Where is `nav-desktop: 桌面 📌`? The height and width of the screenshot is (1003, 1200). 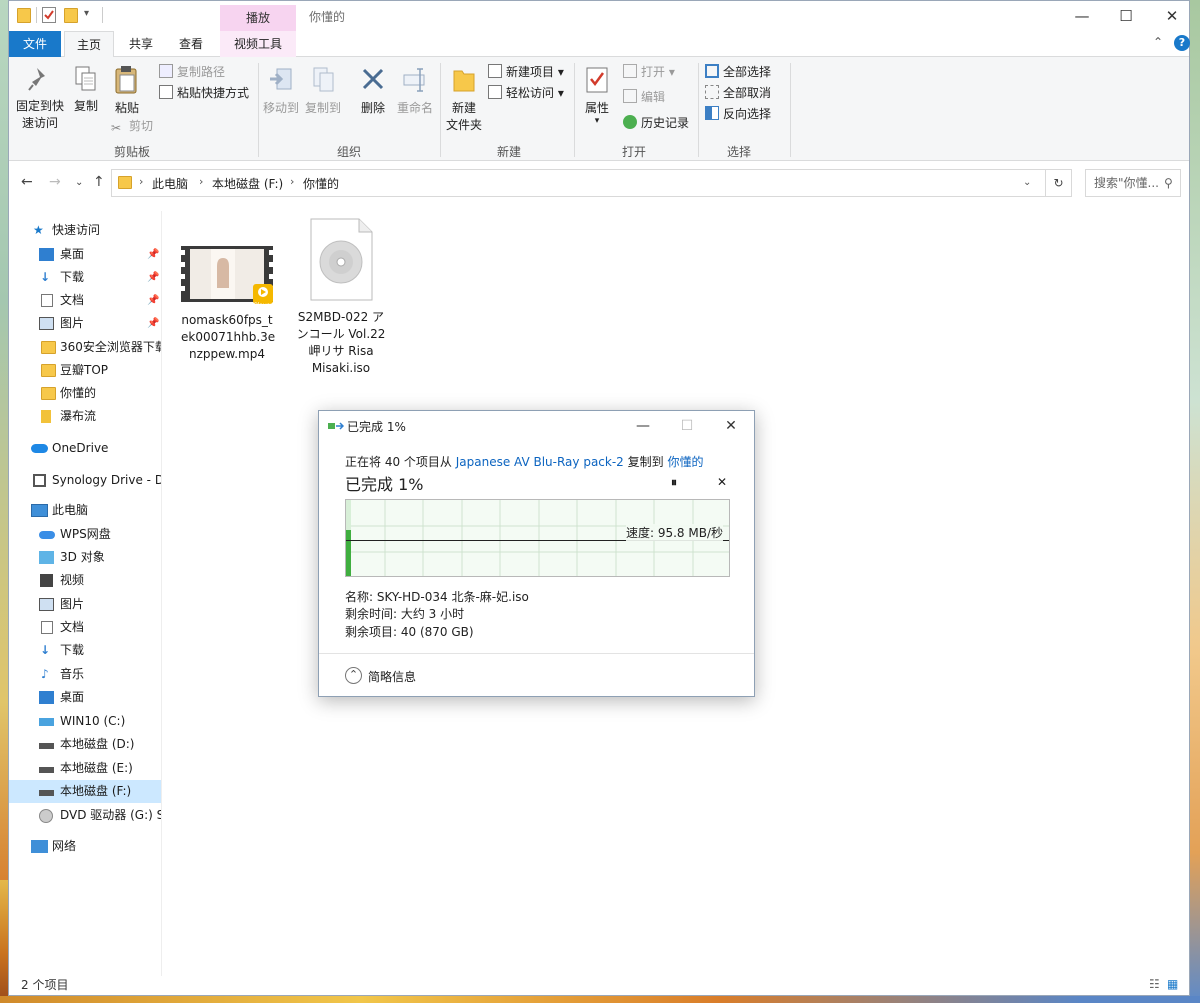 nav-desktop: 桌面 📌 is located at coordinates (85, 254).